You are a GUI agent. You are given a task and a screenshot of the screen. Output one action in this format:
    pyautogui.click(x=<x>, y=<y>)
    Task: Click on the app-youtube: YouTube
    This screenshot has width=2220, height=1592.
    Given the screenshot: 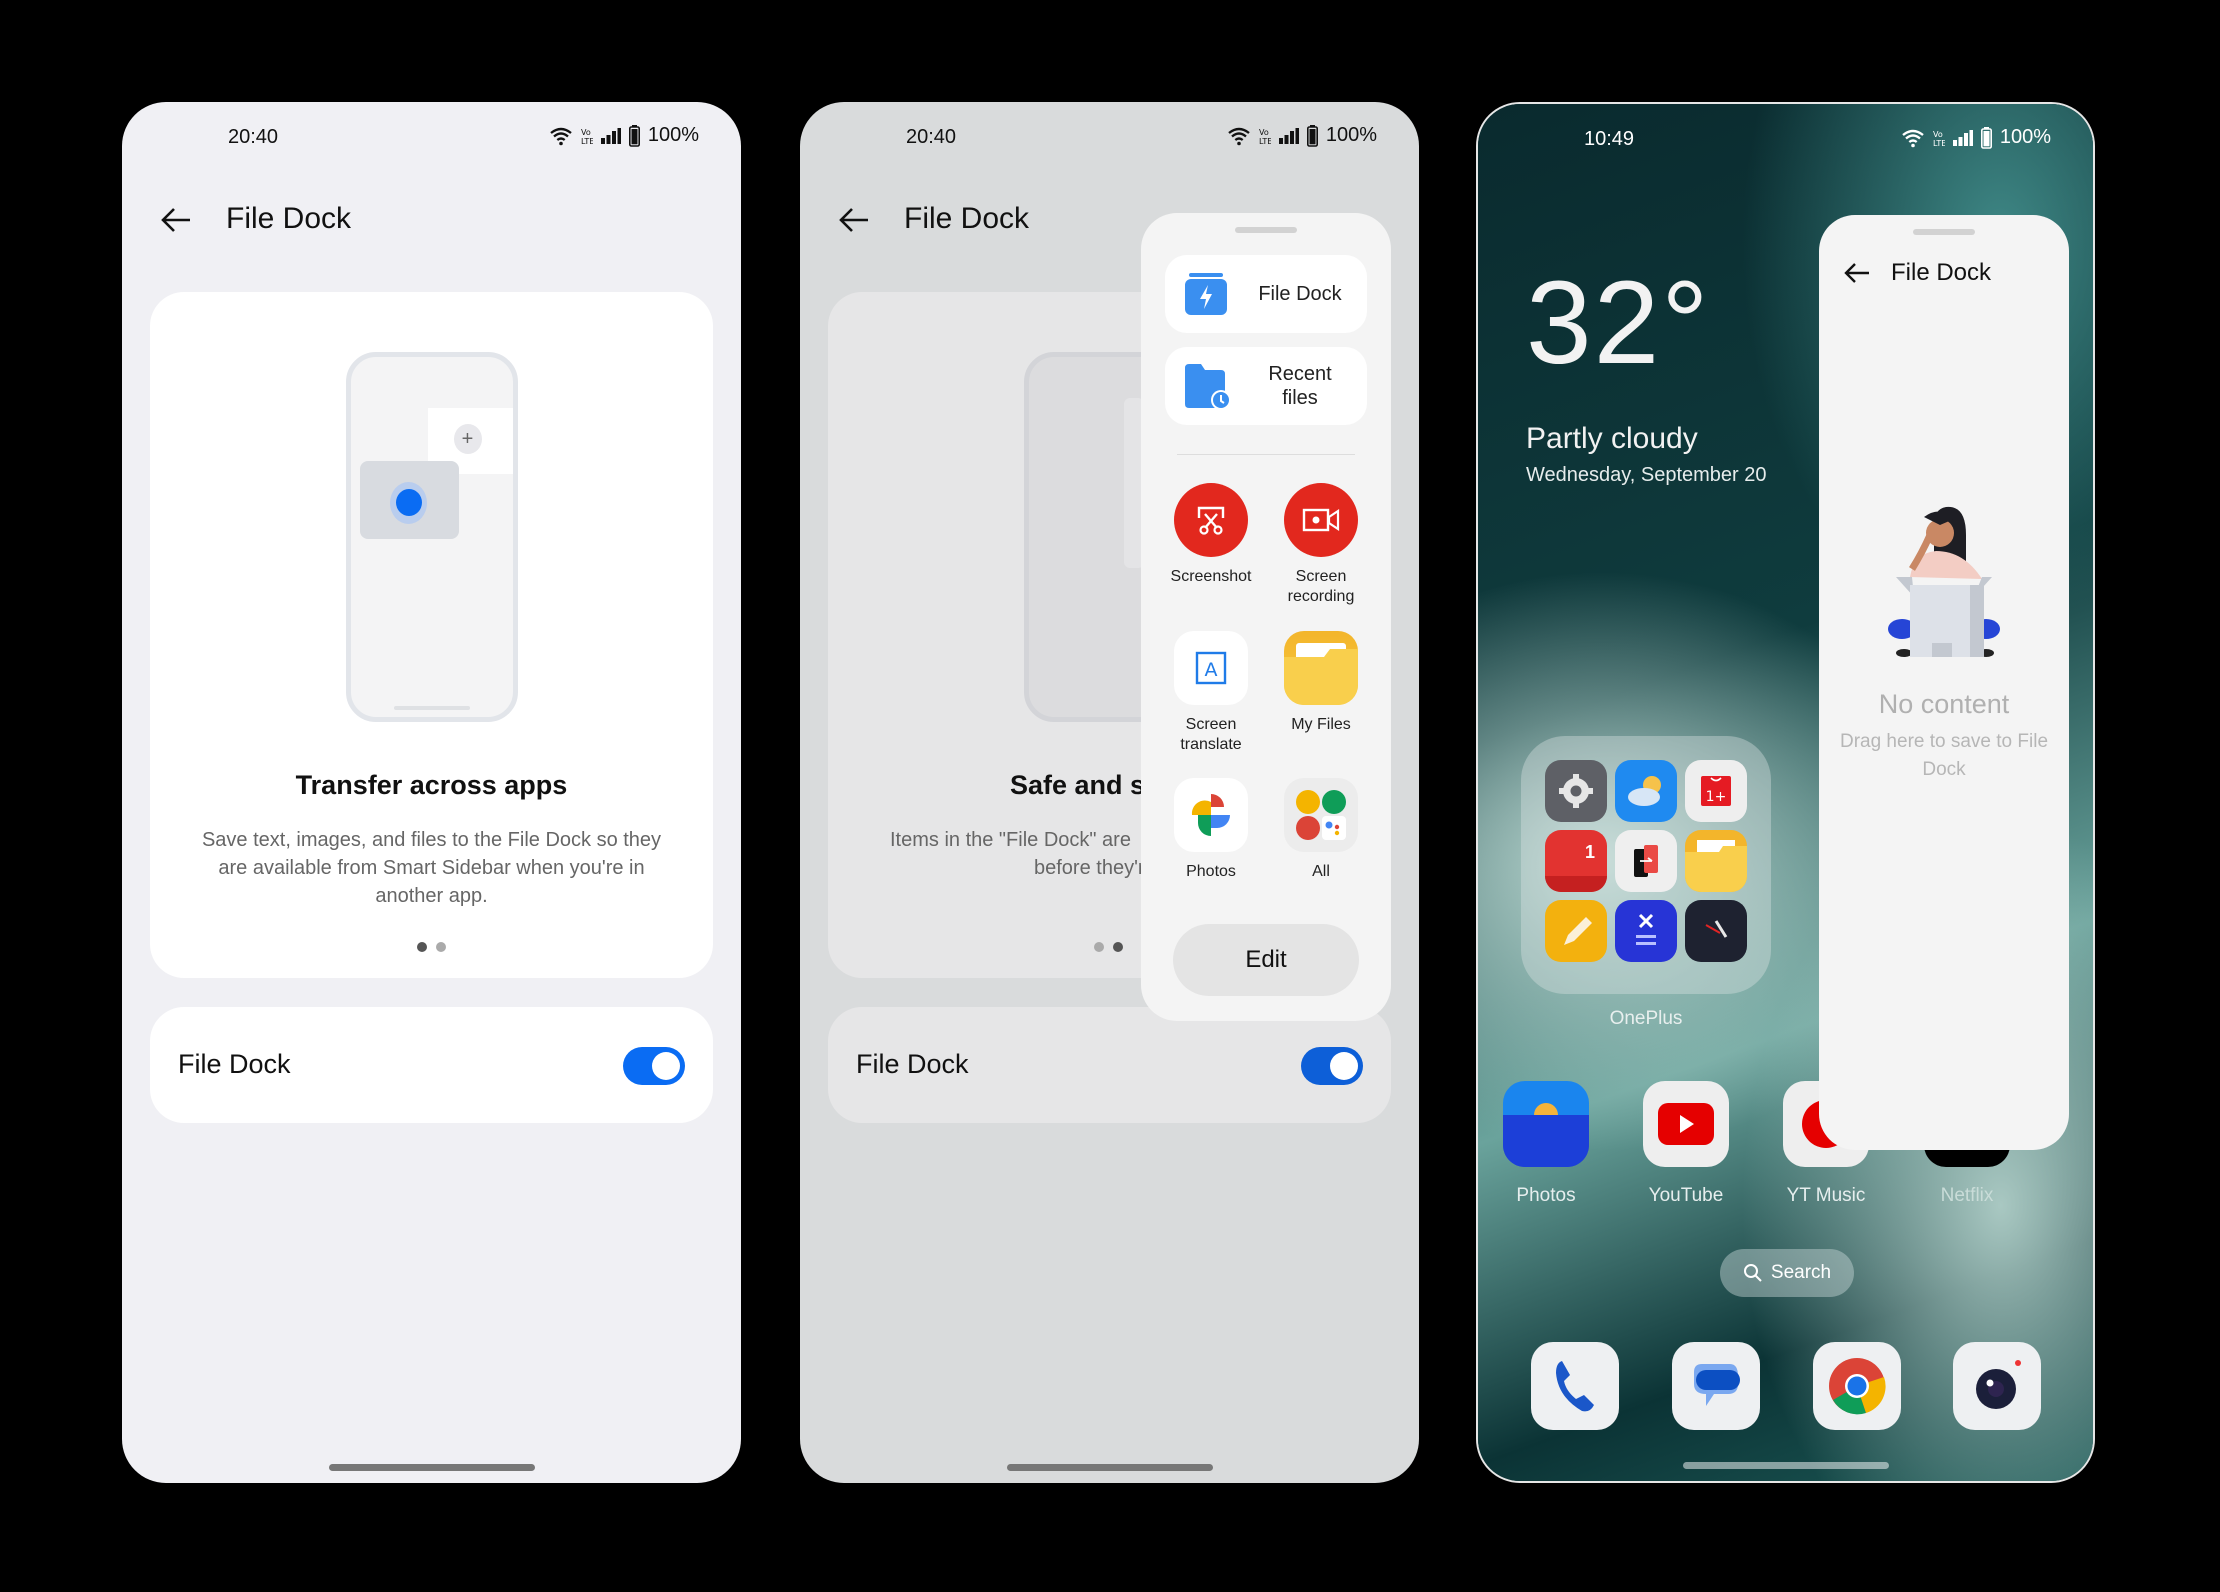 What is the action you would take?
    pyautogui.click(x=1686, y=1144)
    